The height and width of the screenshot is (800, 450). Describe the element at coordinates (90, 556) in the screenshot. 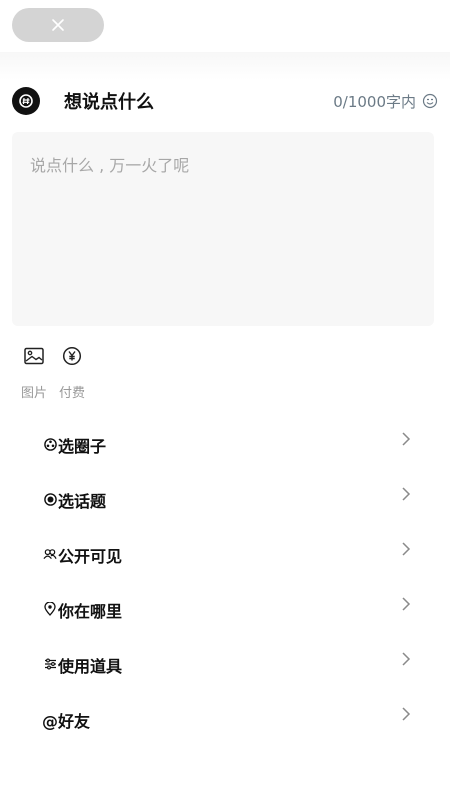

I see `option-label: 公开可见` at that location.